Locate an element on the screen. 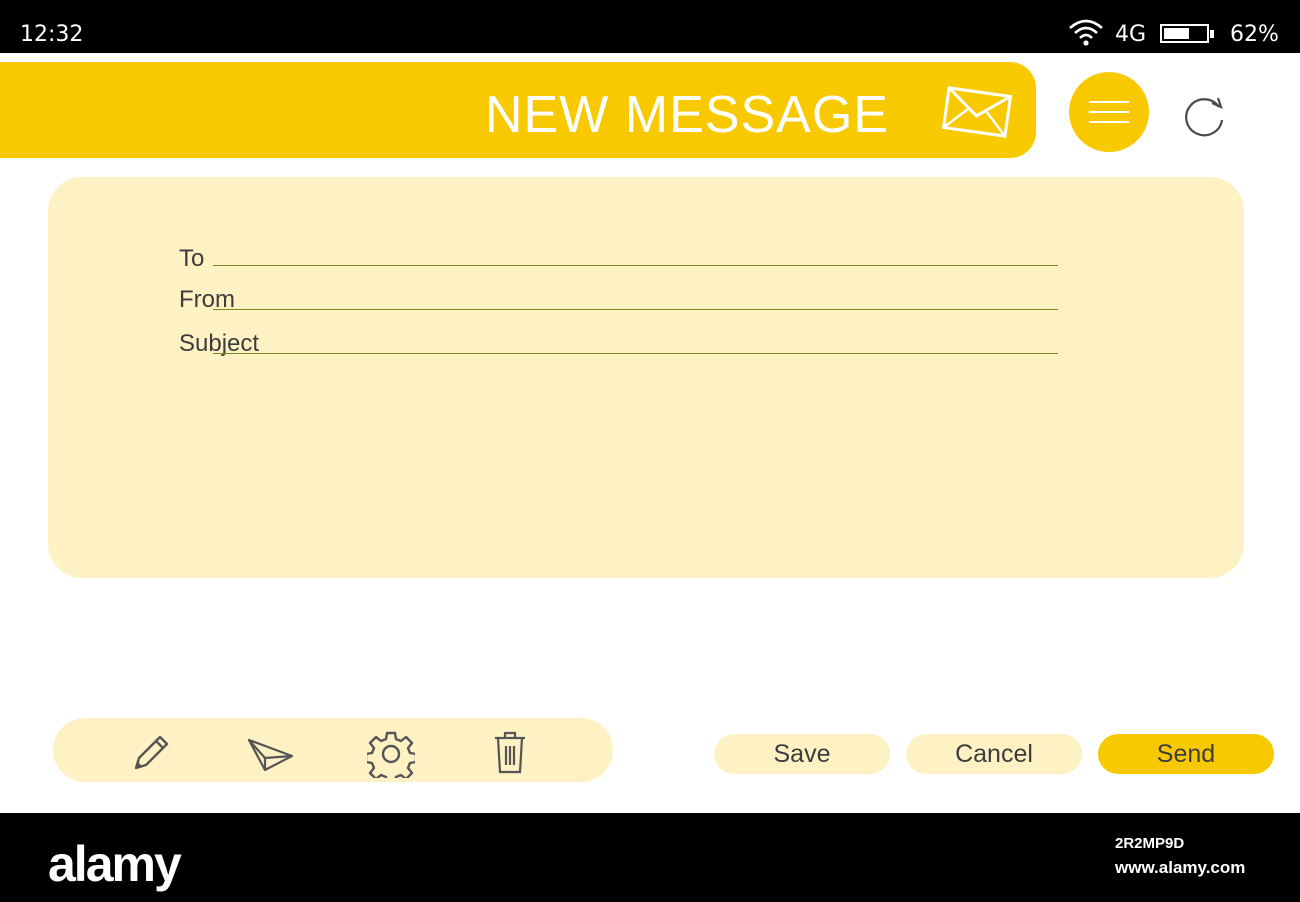 The width and height of the screenshot is (1300, 902). battery-icon is located at coordinates (1187, 33).